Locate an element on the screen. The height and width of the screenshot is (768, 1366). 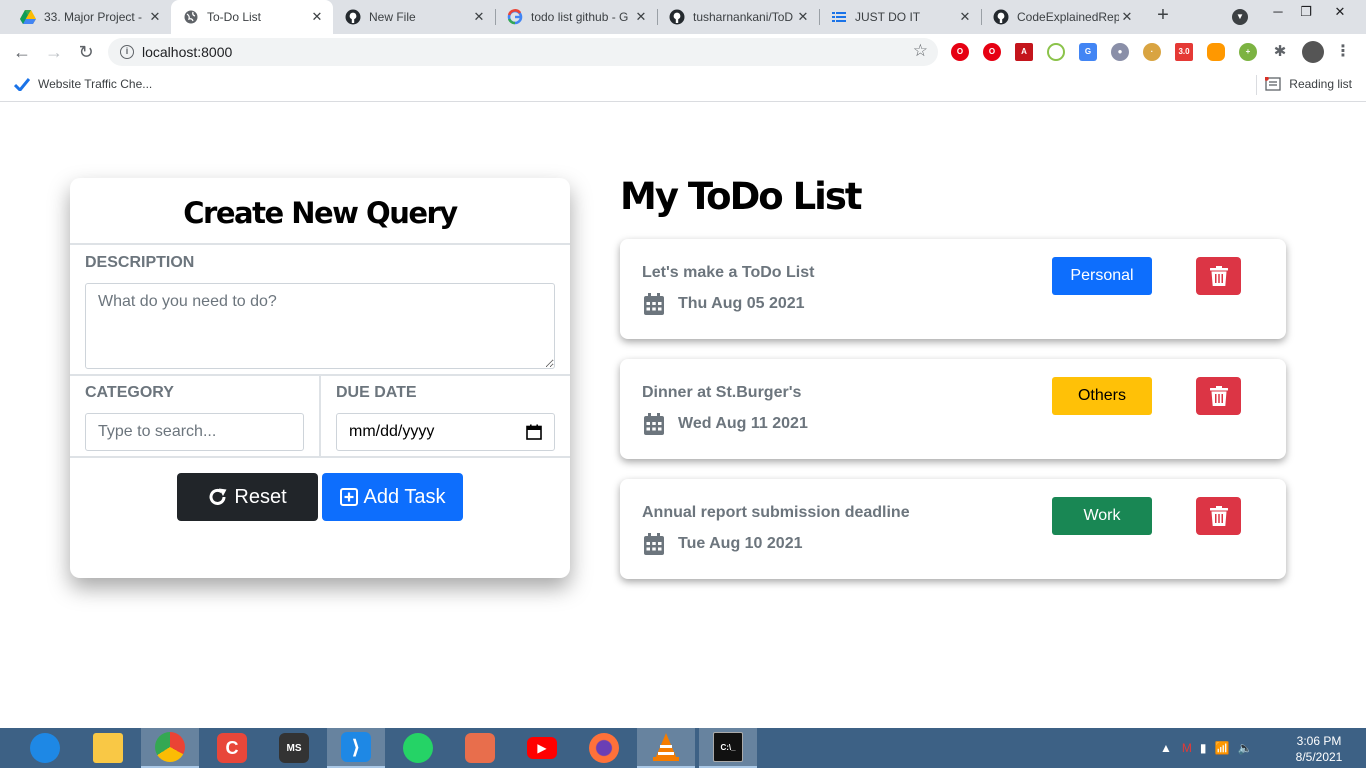
description-label: DESCRIPTION is located at coordinates (140, 262).